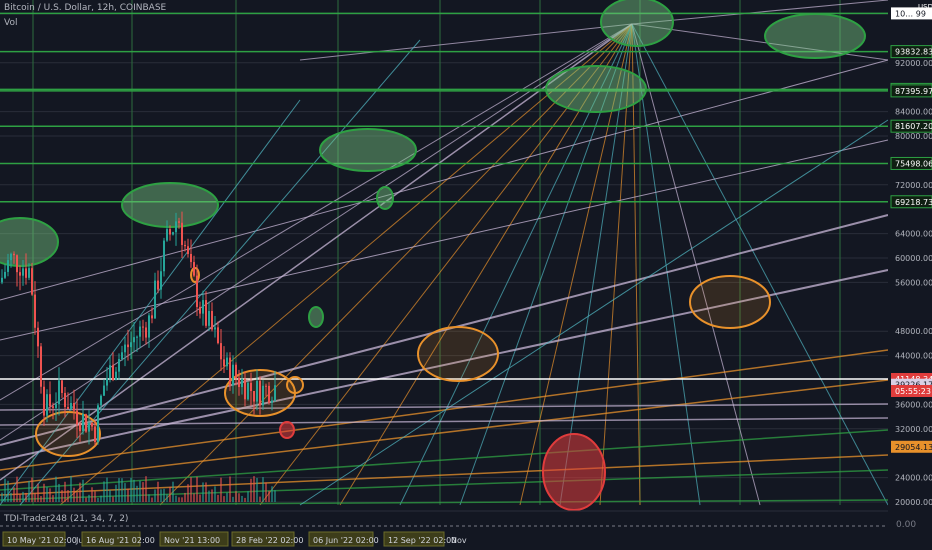  What do you see at coordinates (913, 185) in the screenshot?
I see `price-tick-label: 72000.00` at bounding box center [913, 185].